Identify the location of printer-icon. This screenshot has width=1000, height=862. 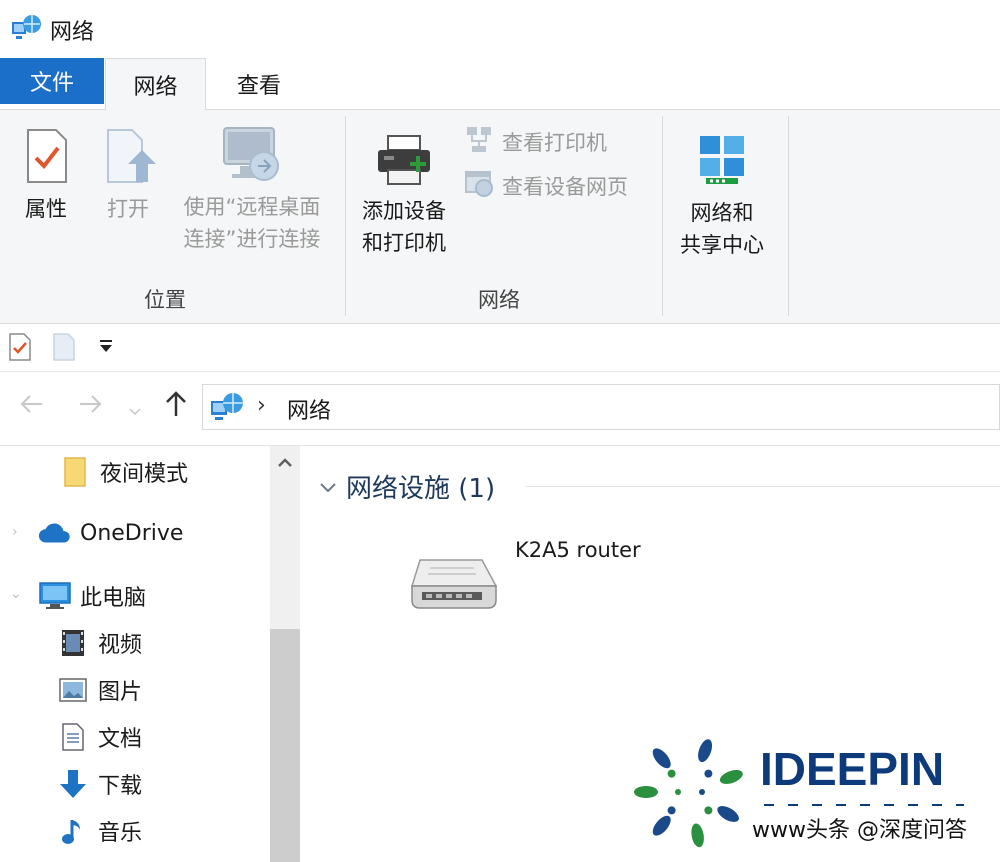
(404, 163).